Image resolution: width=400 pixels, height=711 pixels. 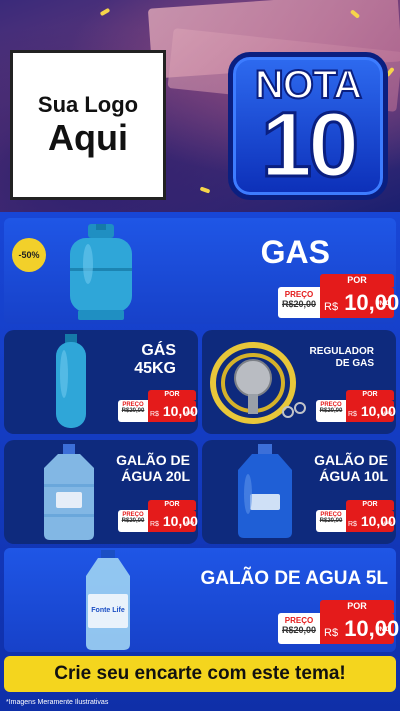 What do you see at coordinates (201, 271) in the screenshot?
I see `product-card-gas: -50% GAS POR PREÇO R$20,00 R$ 10,00 UNID` at bounding box center [201, 271].